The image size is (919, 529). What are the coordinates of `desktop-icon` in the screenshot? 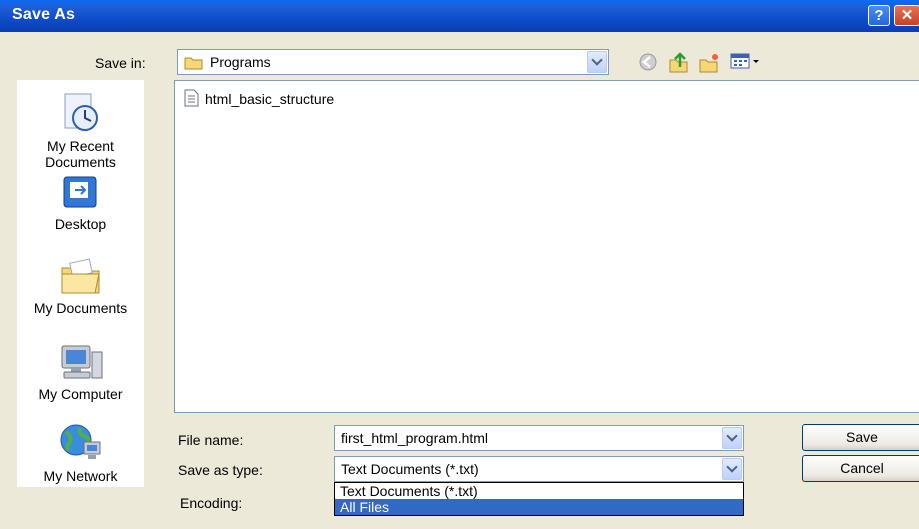 It's located at (79, 192).